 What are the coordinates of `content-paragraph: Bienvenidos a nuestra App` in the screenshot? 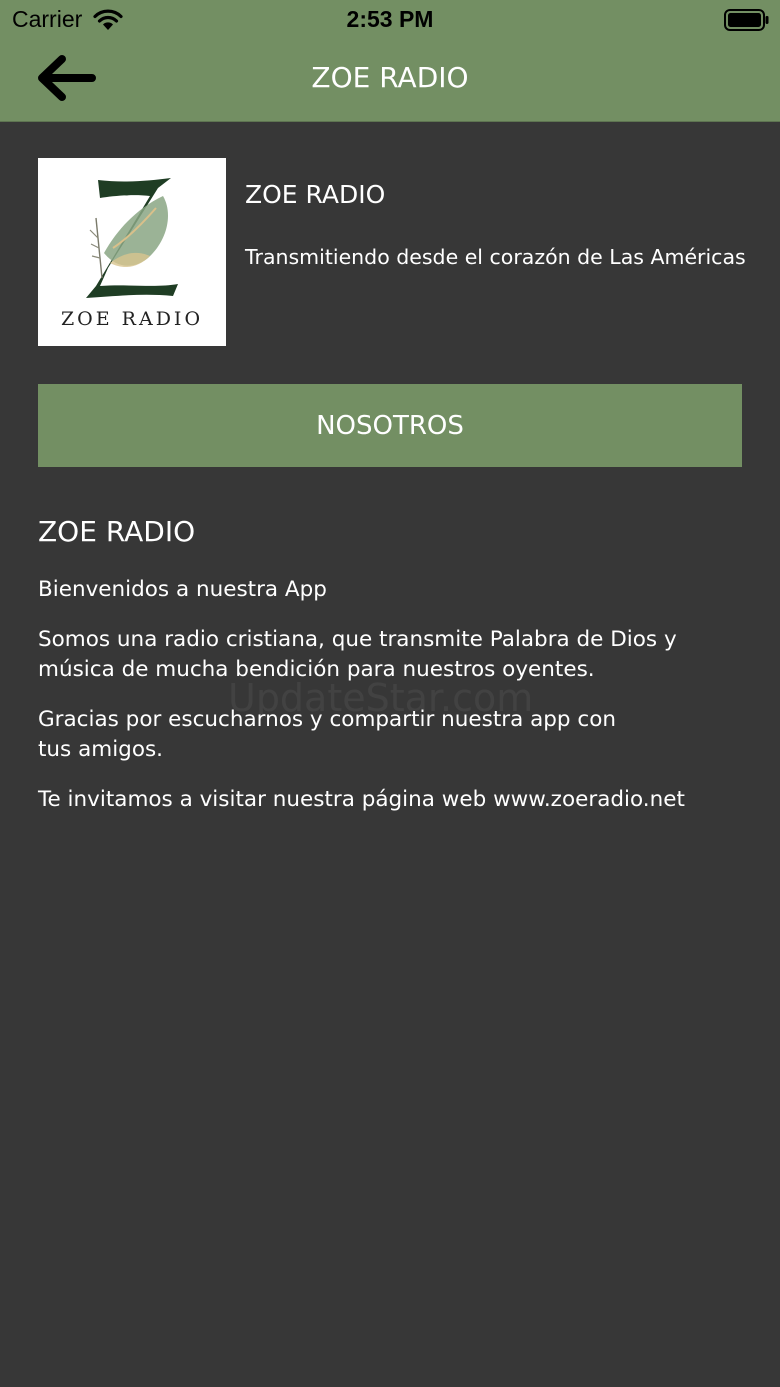 It's located at (182, 589).